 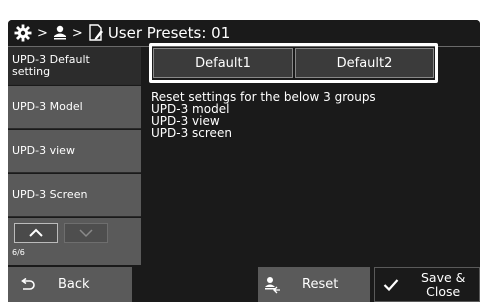 I want to click on gear-icon, so click(x=23, y=33).